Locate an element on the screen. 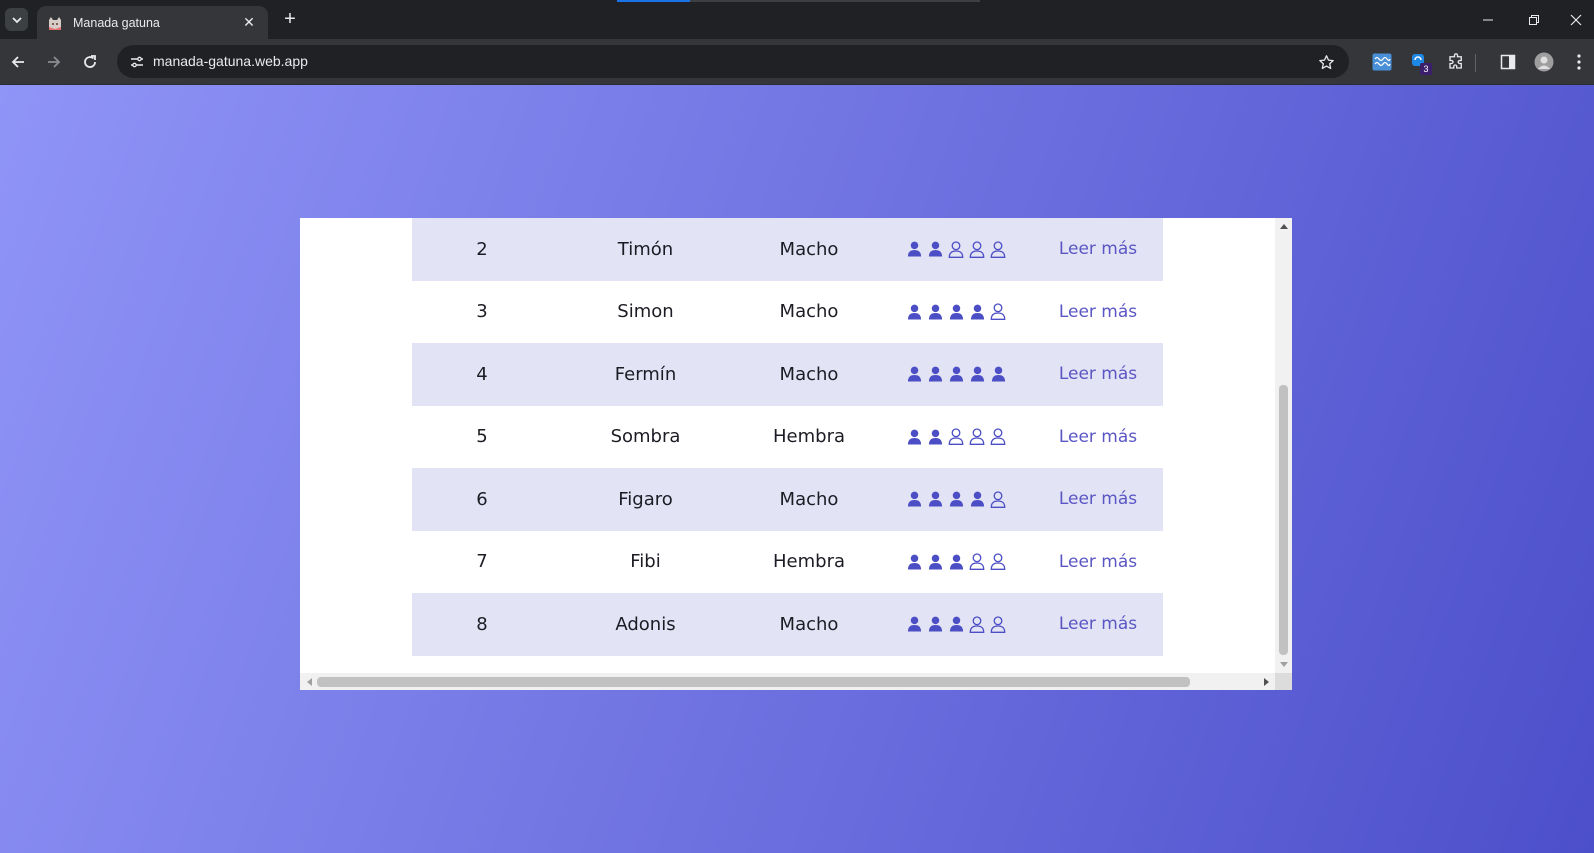 The height and width of the screenshot is (853, 1594). profile-avatar is located at coordinates (1544, 62).